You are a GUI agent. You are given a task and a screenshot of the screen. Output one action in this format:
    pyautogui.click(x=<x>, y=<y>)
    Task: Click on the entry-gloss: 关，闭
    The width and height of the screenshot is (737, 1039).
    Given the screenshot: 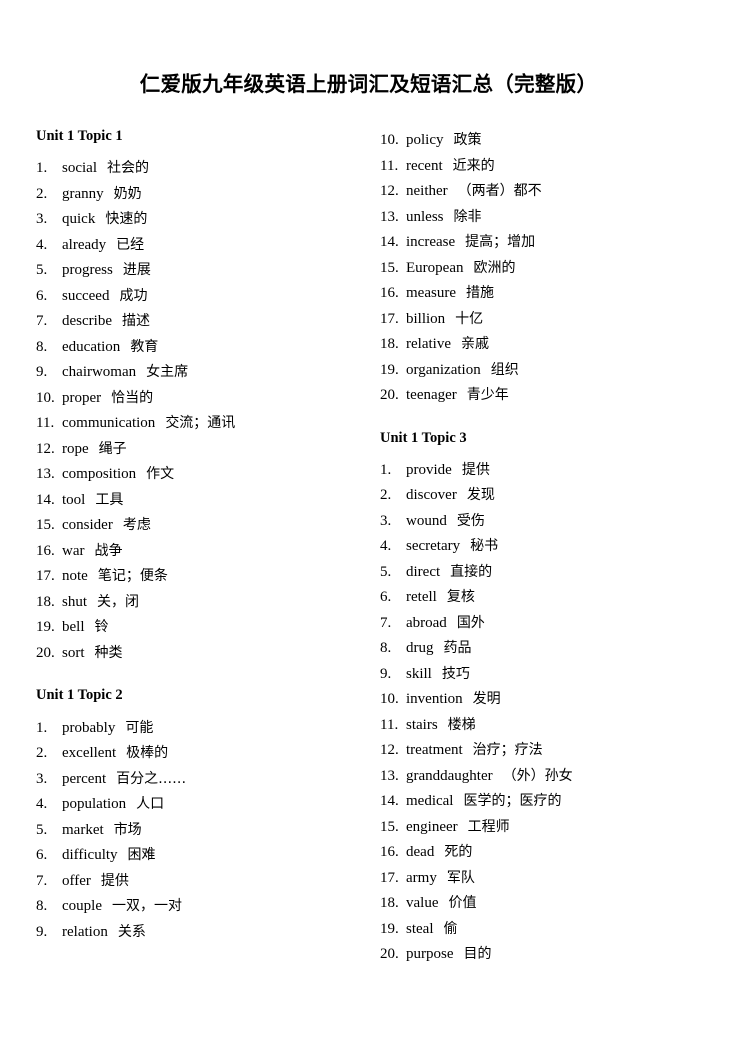 What is the action you would take?
    pyautogui.click(x=118, y=601)
    